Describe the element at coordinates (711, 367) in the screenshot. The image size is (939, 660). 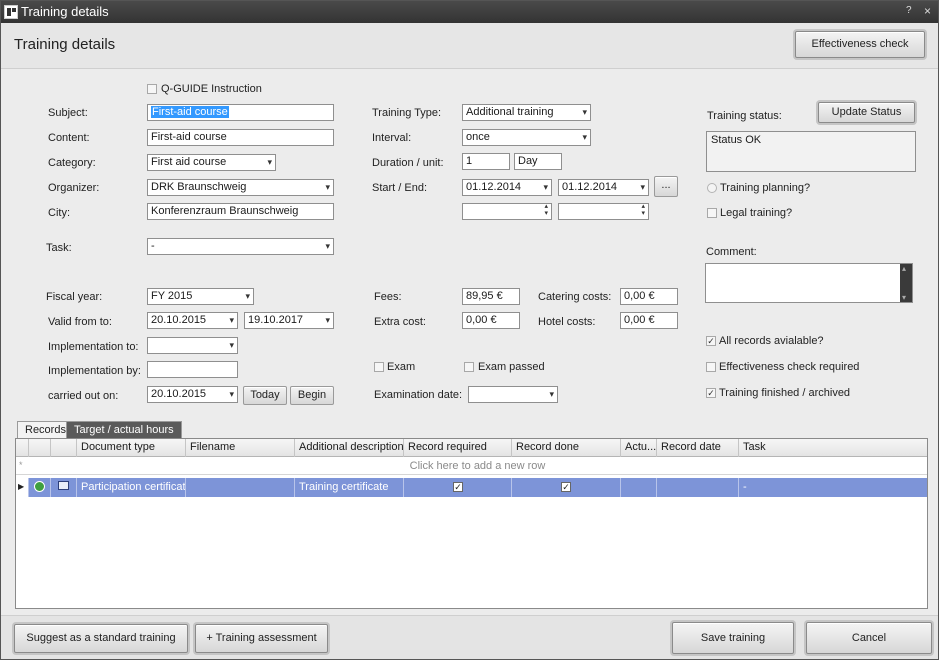
I see `effectiveness-required-checkbox` at that location.